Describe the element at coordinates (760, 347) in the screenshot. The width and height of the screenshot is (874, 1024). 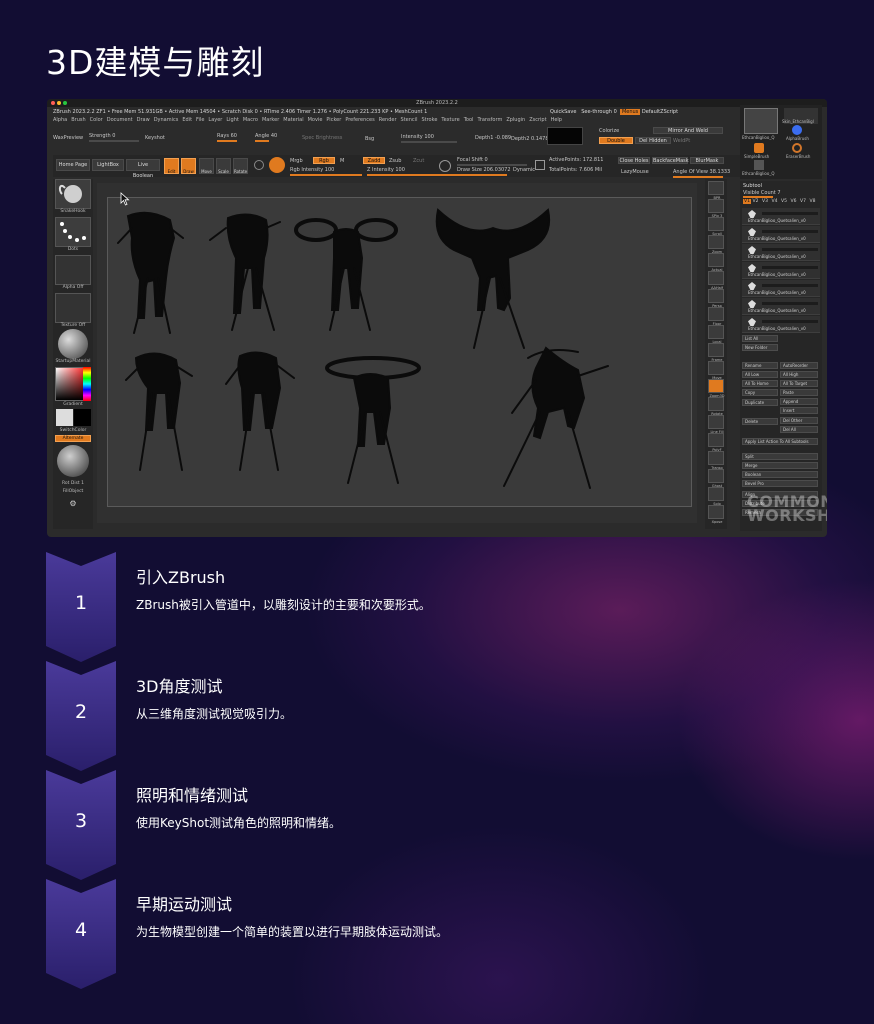
I see `subtool-new-folder-button: New Folder` at that location.